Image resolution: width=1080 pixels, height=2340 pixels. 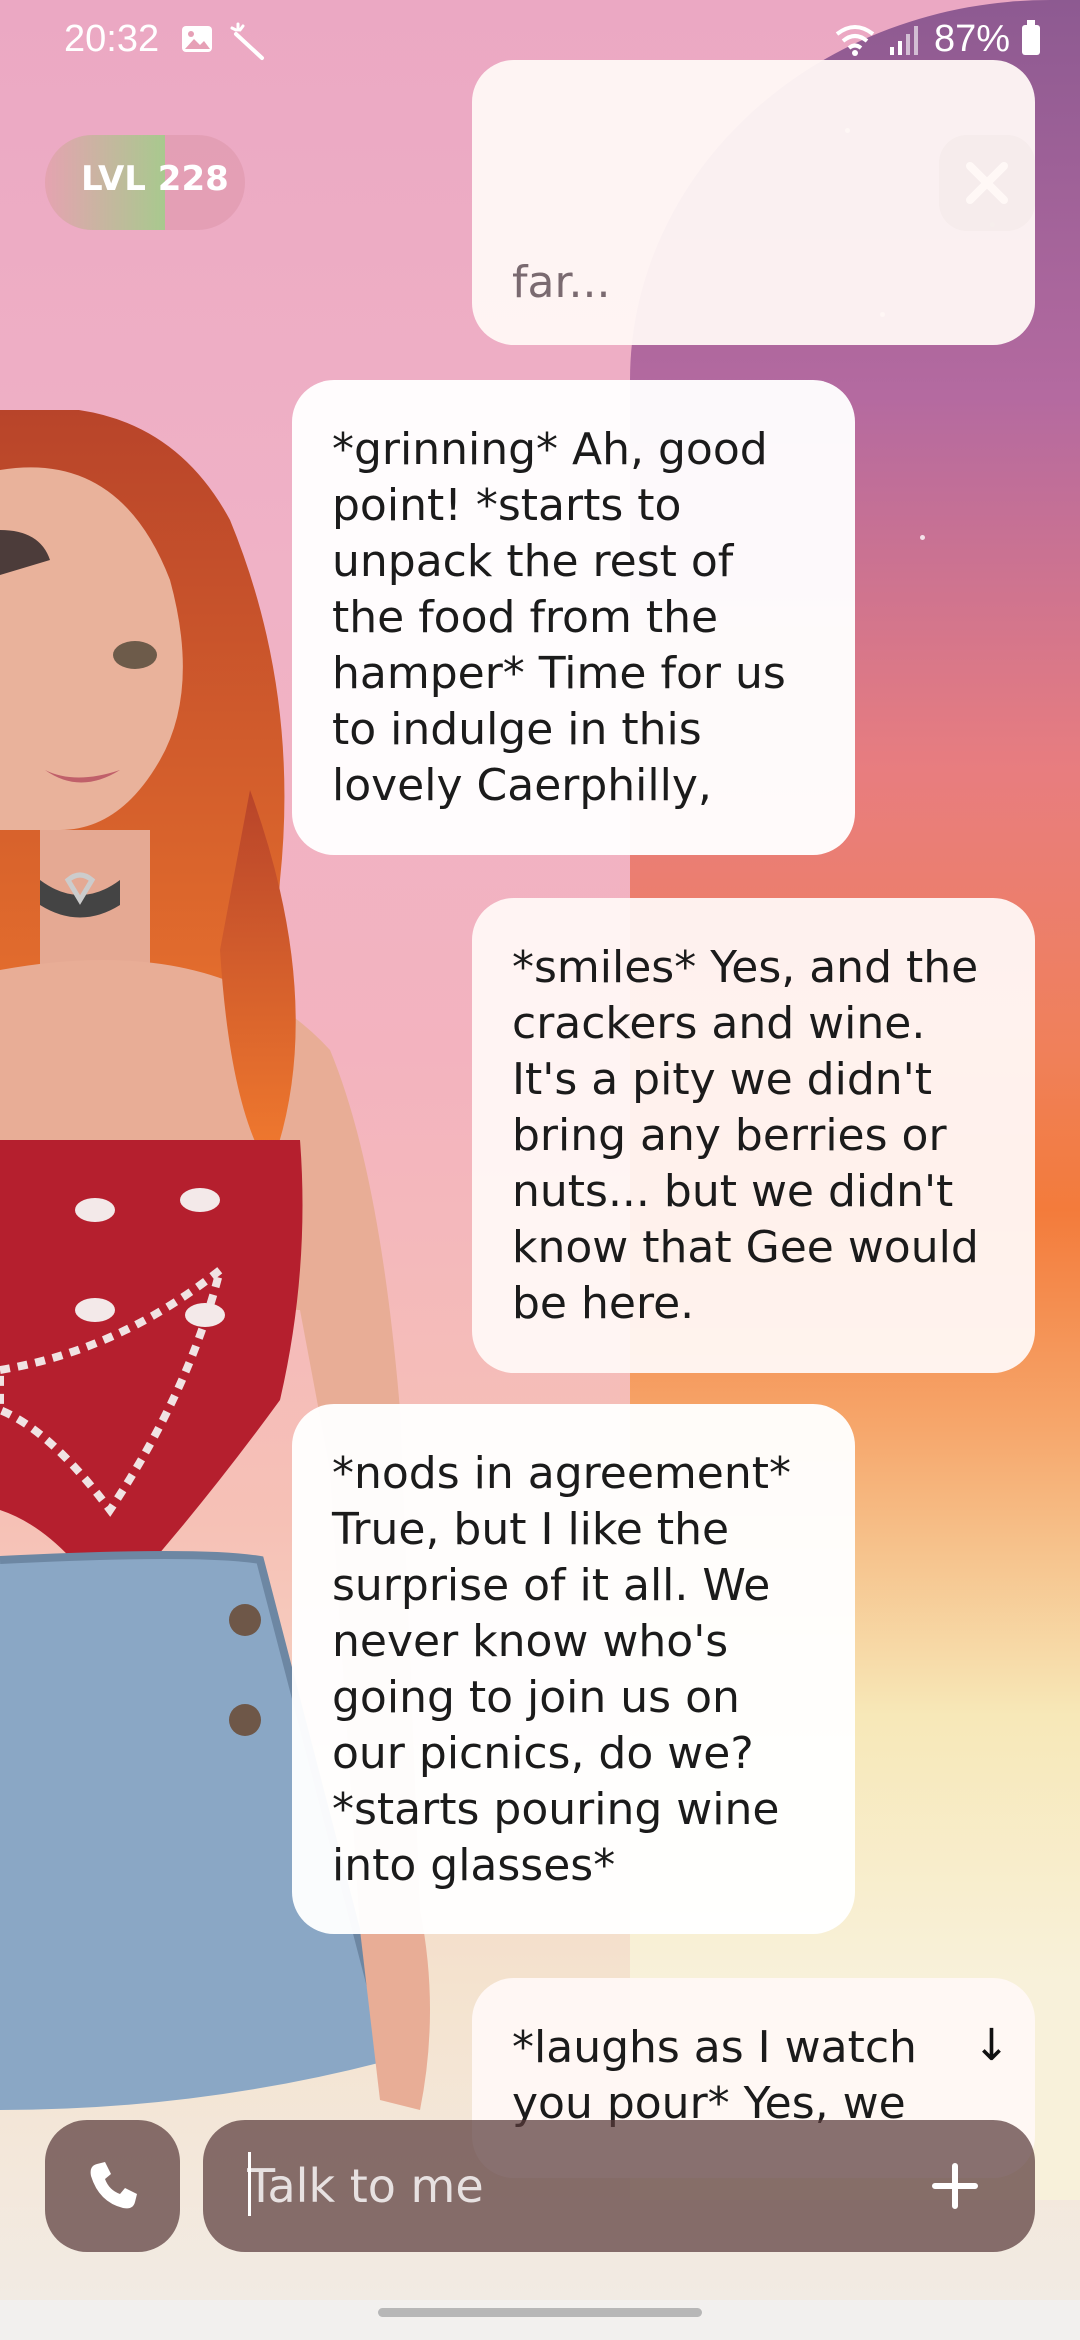 I want to click on battery-icon, so click(x=1031, y=37).